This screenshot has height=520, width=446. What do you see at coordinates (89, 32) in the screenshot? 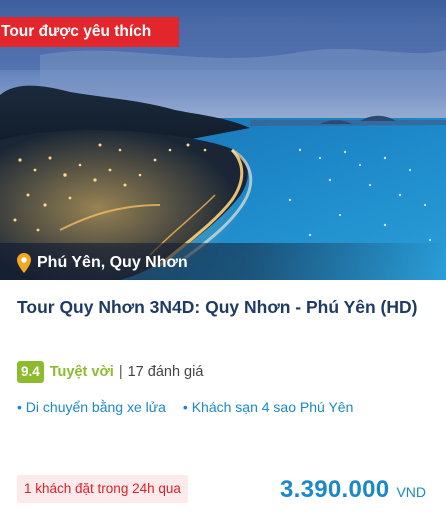
I see `favorite-tour-badge: Tour được yêu thích` at bounding box center [89, 32].